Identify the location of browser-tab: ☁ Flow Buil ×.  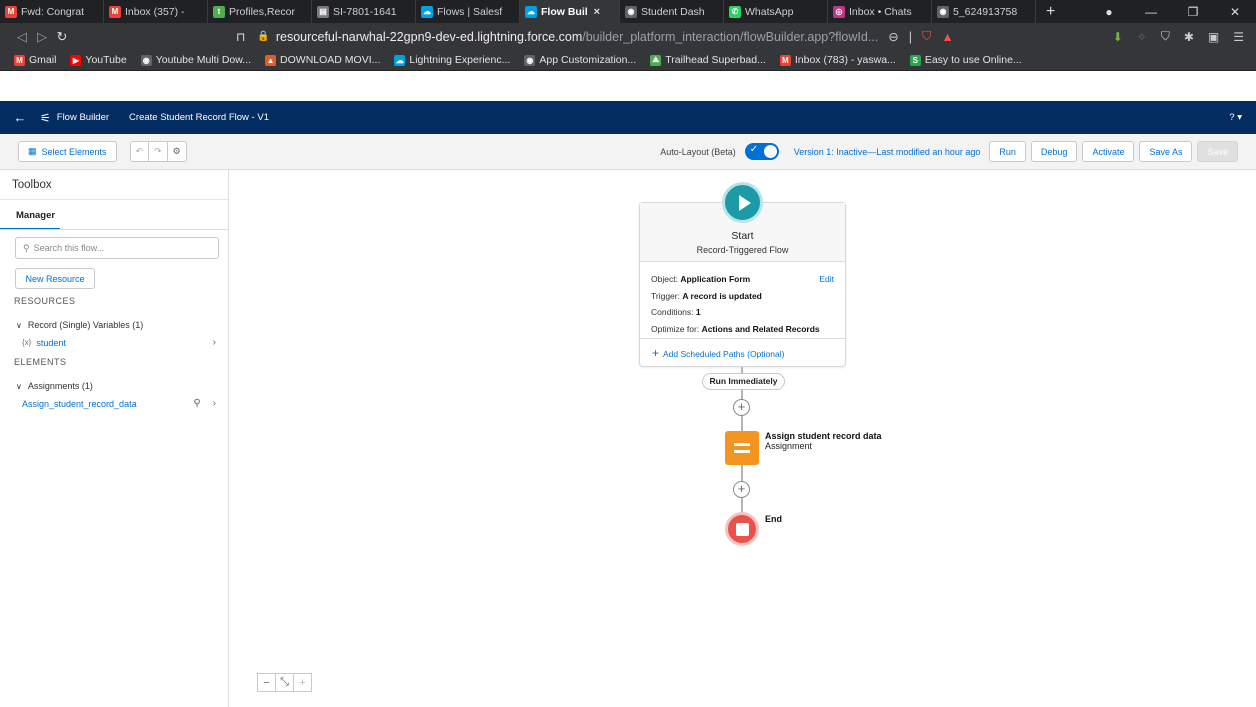
(570, 11).